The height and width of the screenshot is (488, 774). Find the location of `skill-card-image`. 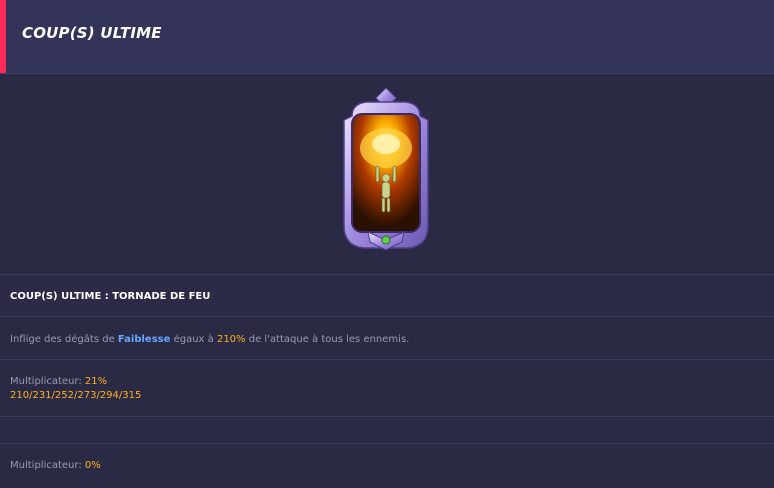

skill-card-image is located at coordinates (386, 169).